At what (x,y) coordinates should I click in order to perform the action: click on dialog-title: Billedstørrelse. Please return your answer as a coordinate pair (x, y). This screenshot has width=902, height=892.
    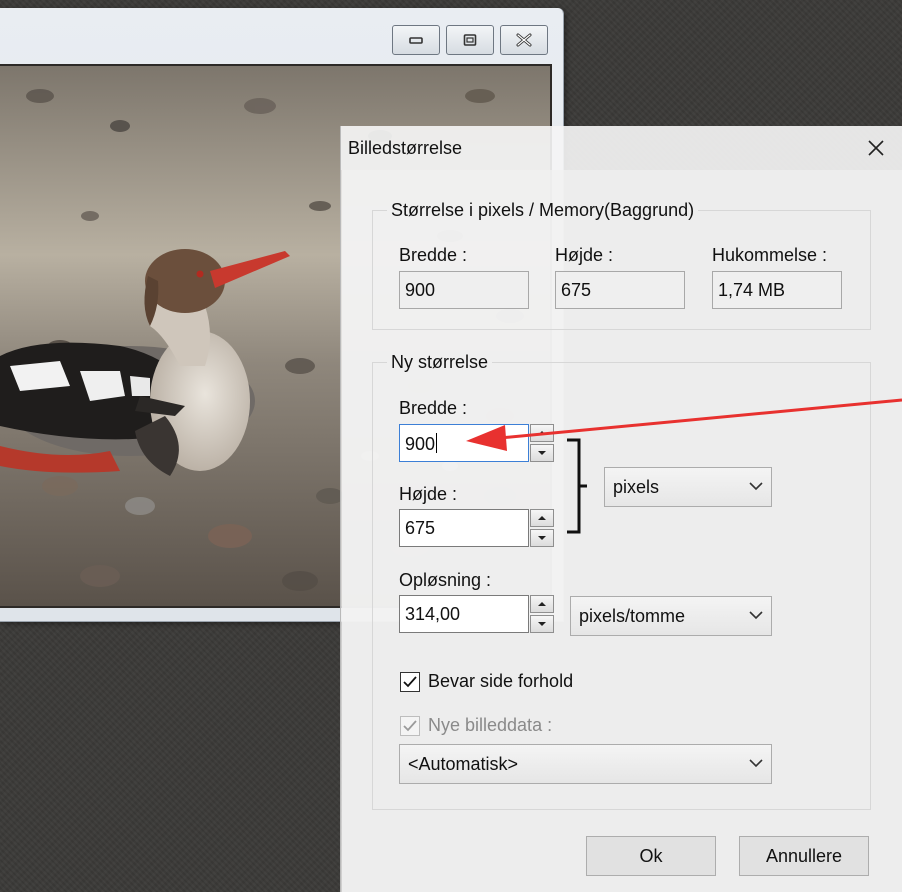
    Looking at the image, I should click on (405, 148).